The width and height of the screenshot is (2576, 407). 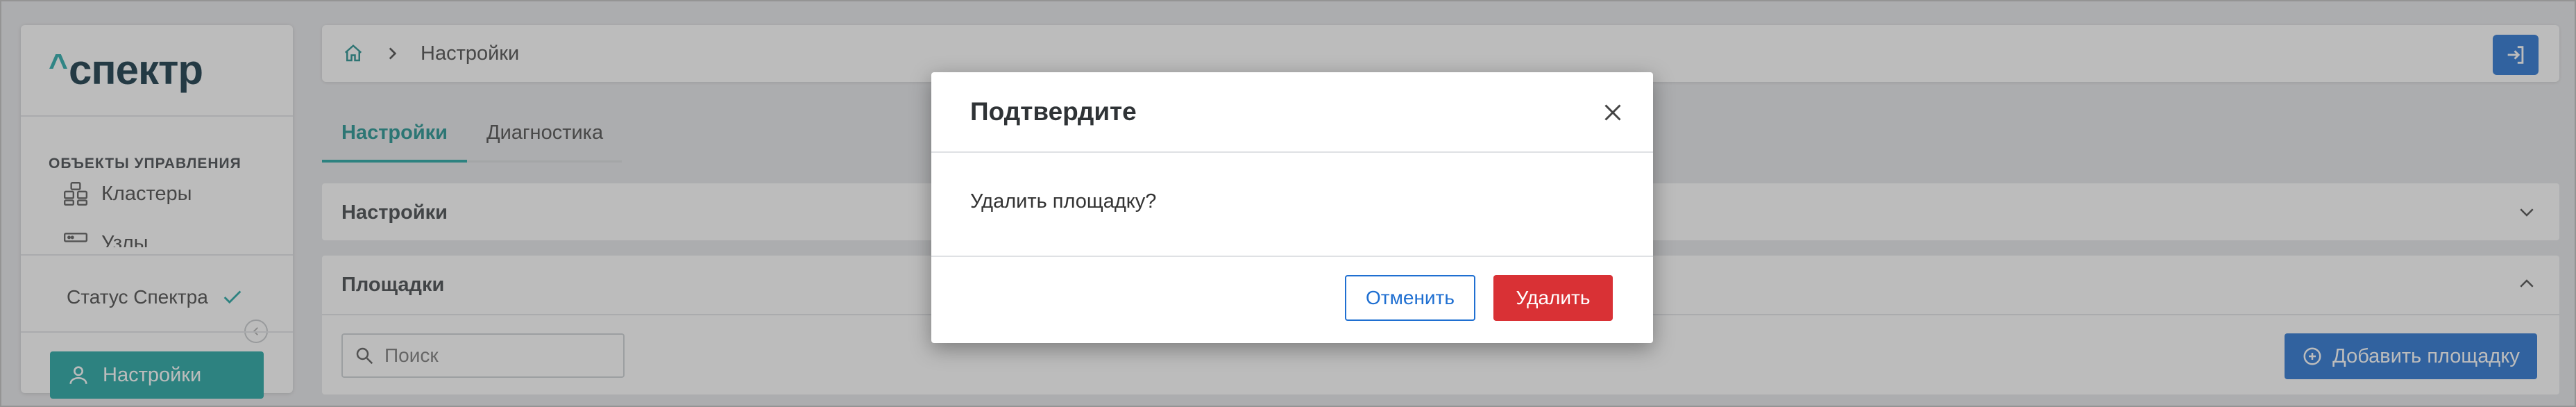 I want to click on cancel-button: Отменить, so click(x=1410, y=298).